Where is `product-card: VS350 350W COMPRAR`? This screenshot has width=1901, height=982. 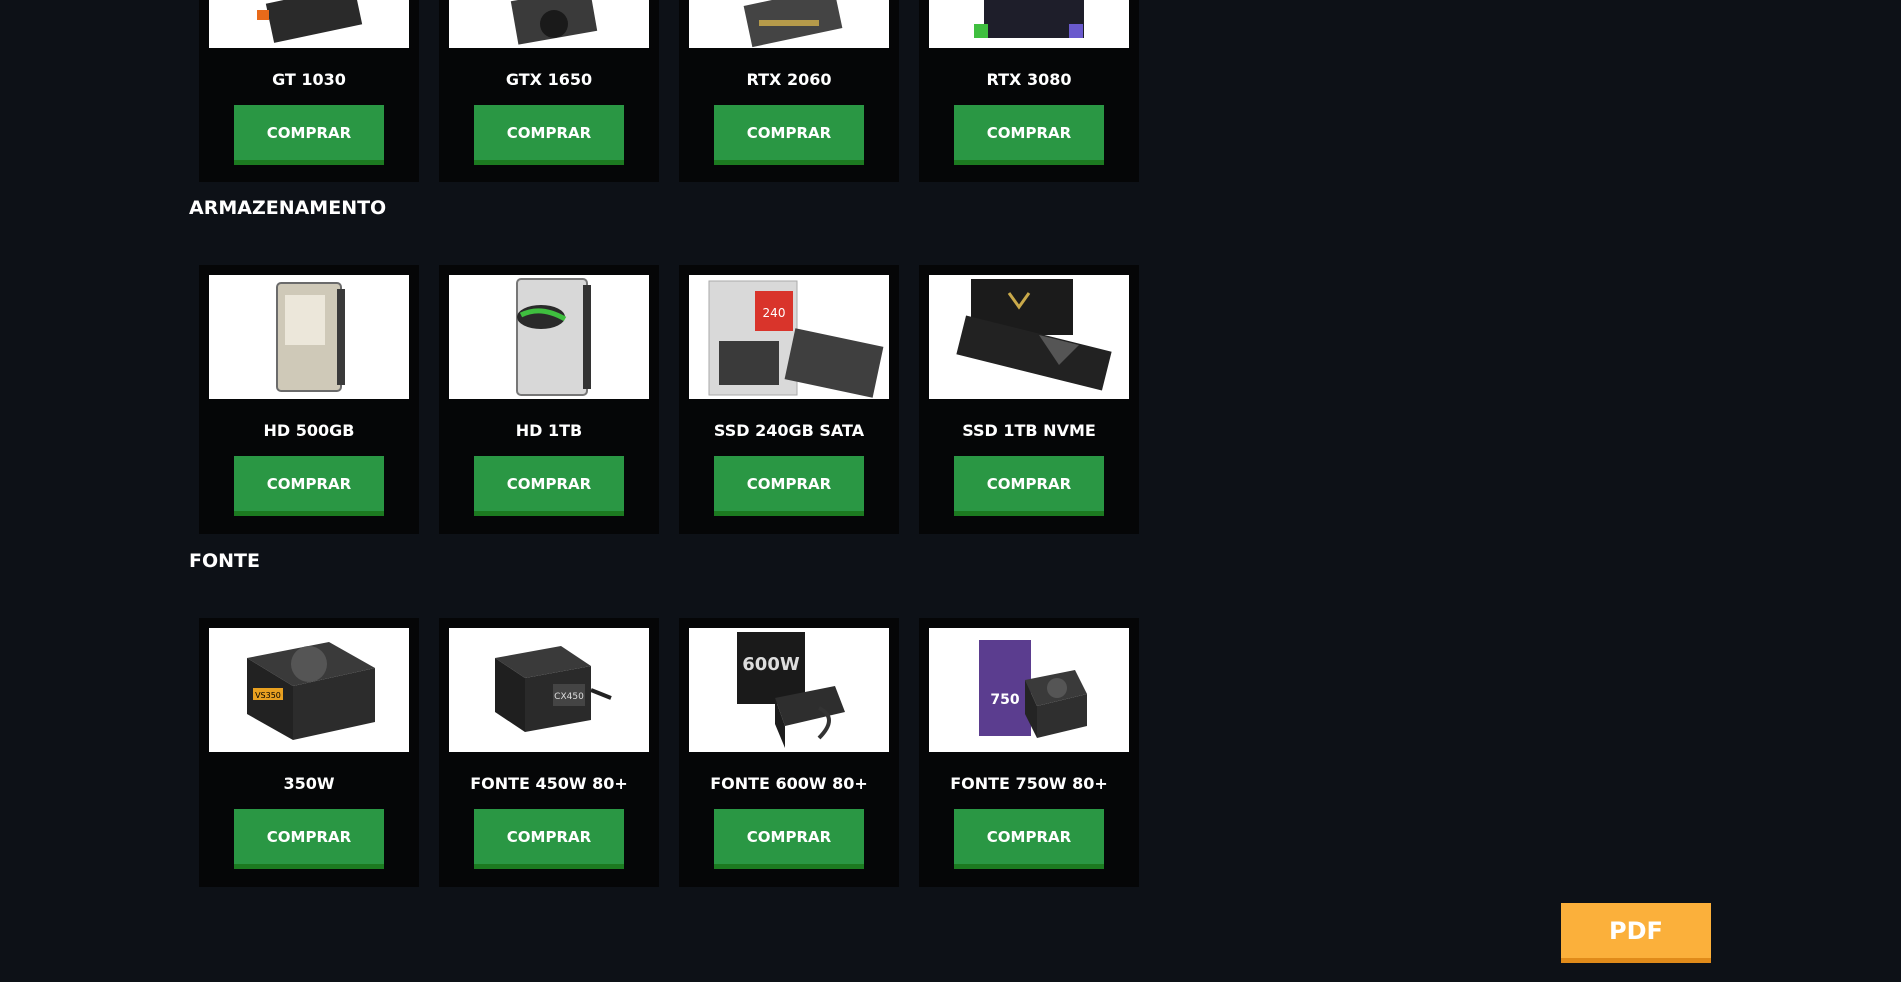
product-card: VS350 350W COMPRAR is located at coordinates (309, 752).